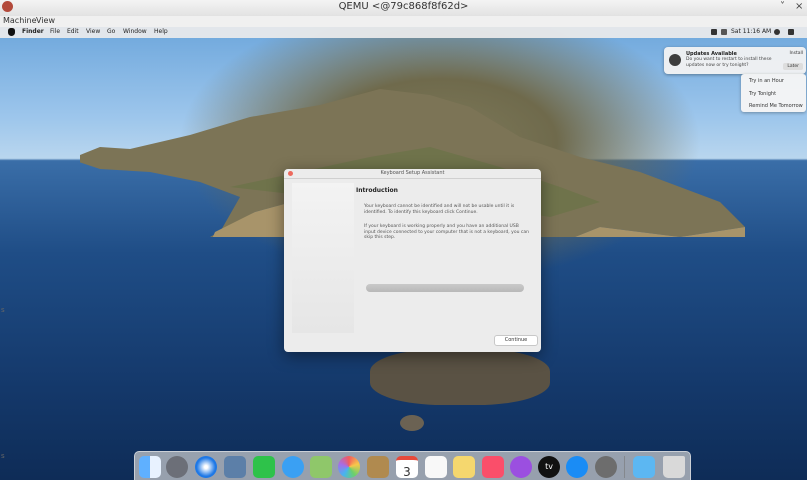 This screenshot has width=807, height=480. Describe the element at coordinates (674, 467) in the screenshot. I see `trash-icon` at that location.